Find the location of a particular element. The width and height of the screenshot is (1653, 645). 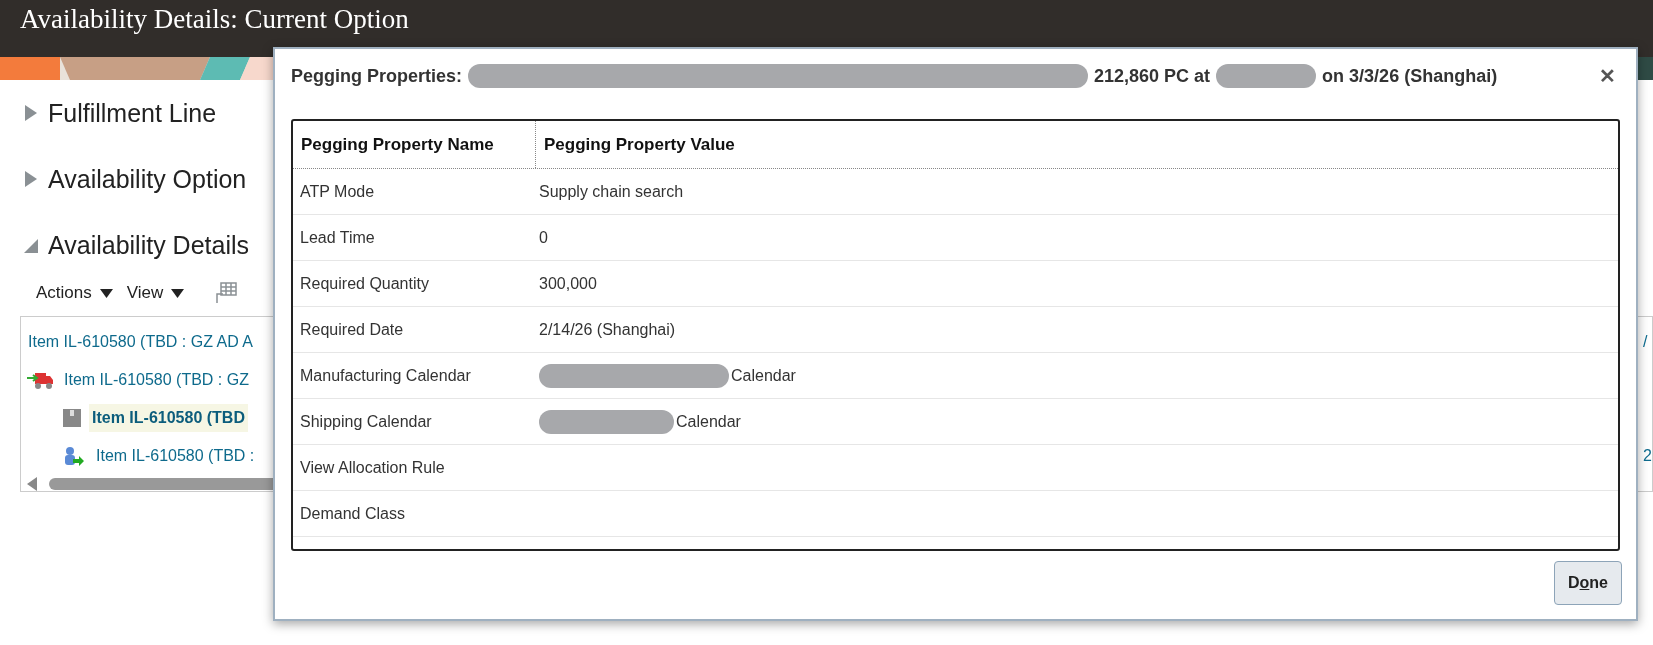

section-header: Availability Option is located at coordinates (147, 179).